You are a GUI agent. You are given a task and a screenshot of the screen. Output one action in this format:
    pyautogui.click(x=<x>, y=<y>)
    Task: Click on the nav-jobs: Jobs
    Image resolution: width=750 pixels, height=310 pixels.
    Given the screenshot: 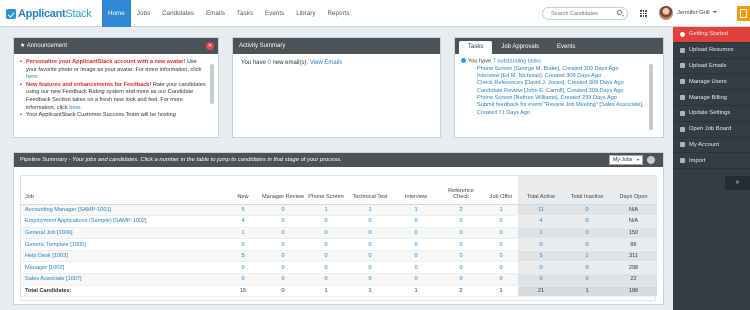 What is the action you would take?
    pyautogui.click(x=143, y=13)
    